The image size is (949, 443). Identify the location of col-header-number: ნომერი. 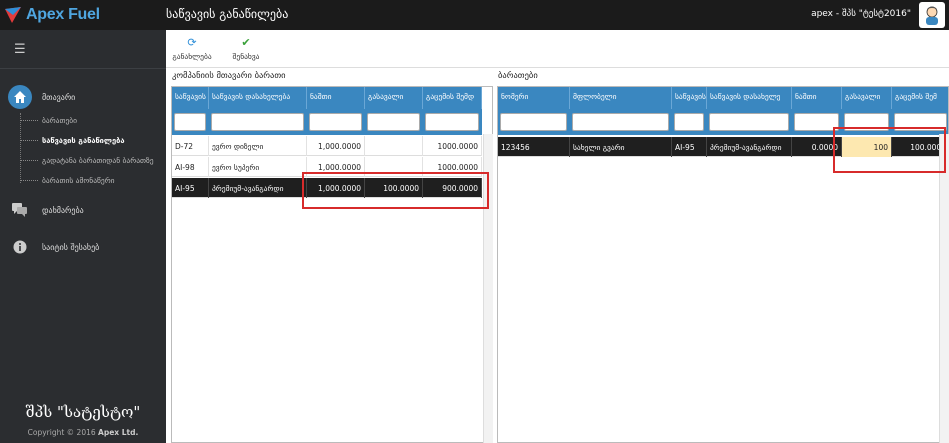
(534, 98).